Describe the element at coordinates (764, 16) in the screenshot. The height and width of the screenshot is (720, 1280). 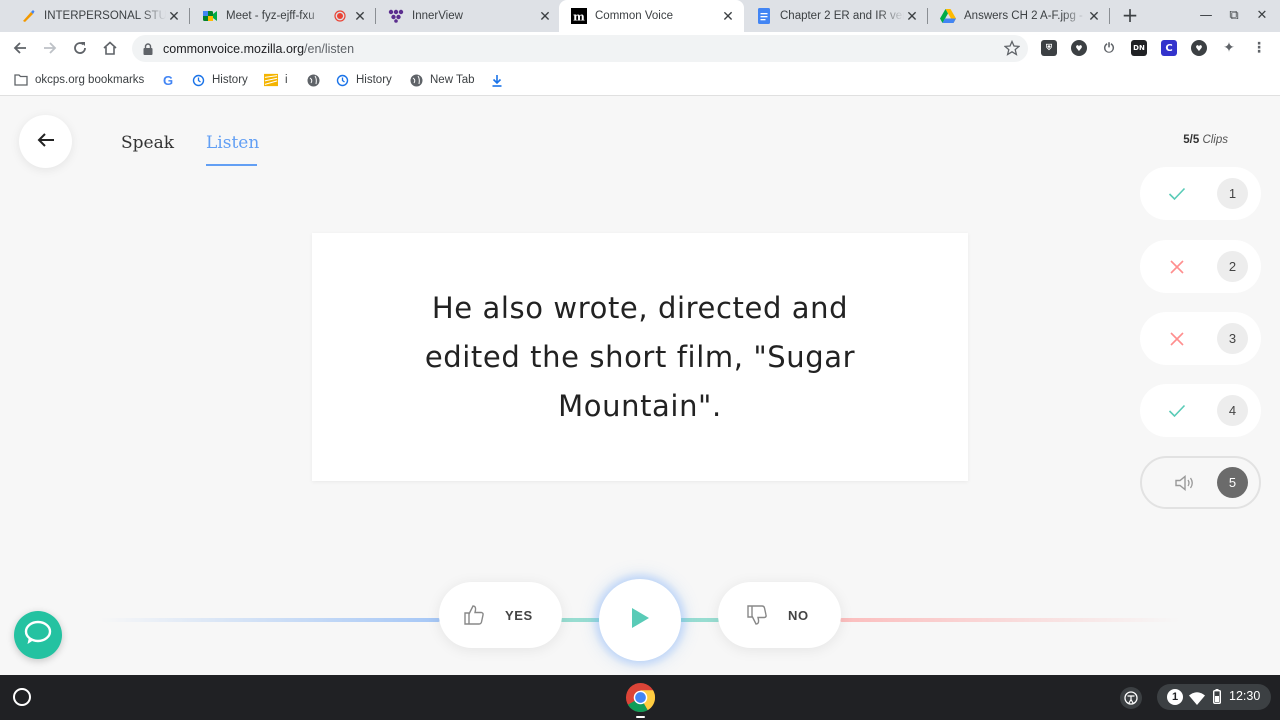
I see `docs-icon` at that location.